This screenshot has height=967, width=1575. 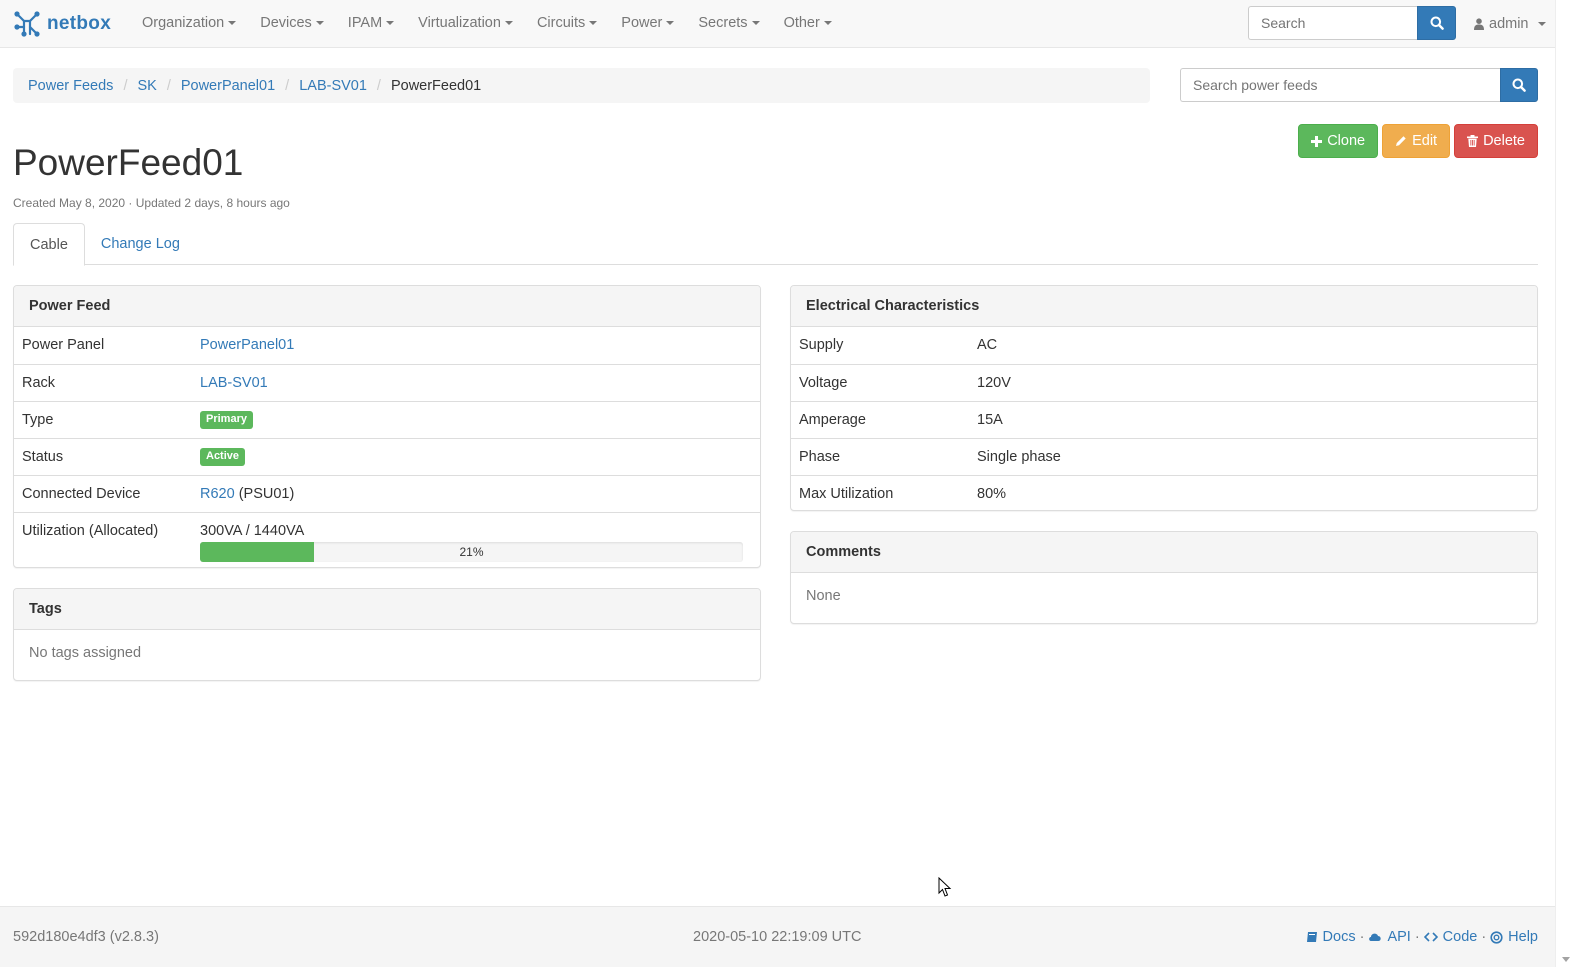 What do you see at coordinates (49, 244) in the screenshot?
I see `tab-cable: Cable` at bounding box center [49, 244].